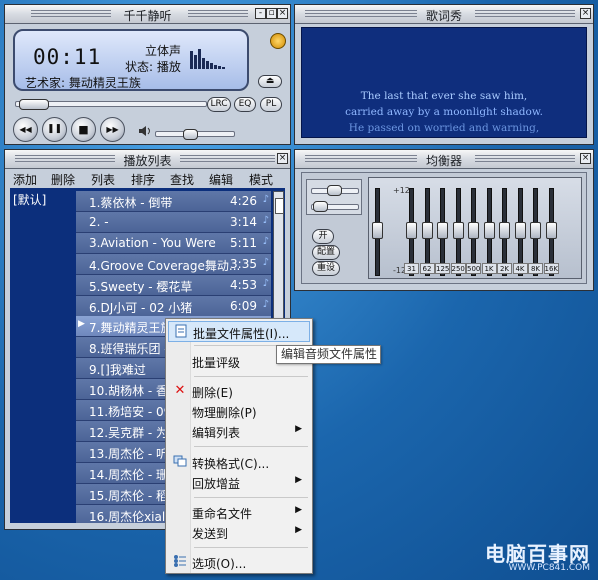 This screenshot has height=580, width=598. Describe the element at coordinates (271, 13) in the screenshot. I see `restore-button: ▫` at that location.